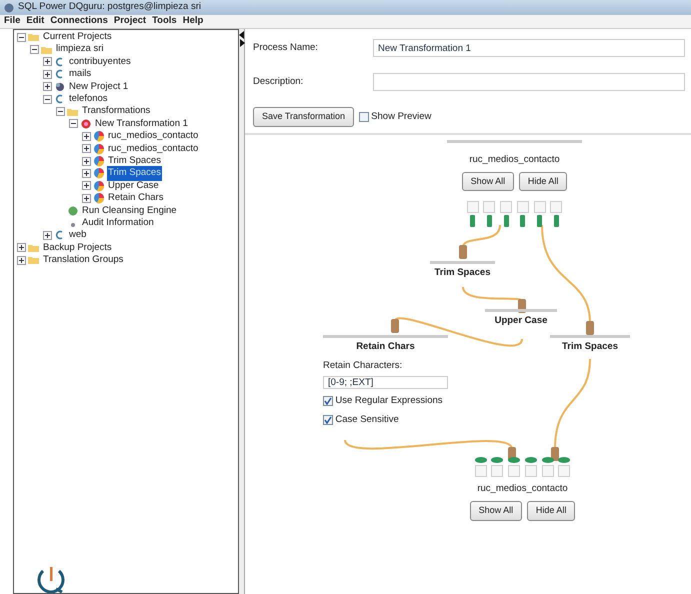 This screenshot has width=691, height=594. I want to click on tree-item: limpieza sri, so click(80, 49).